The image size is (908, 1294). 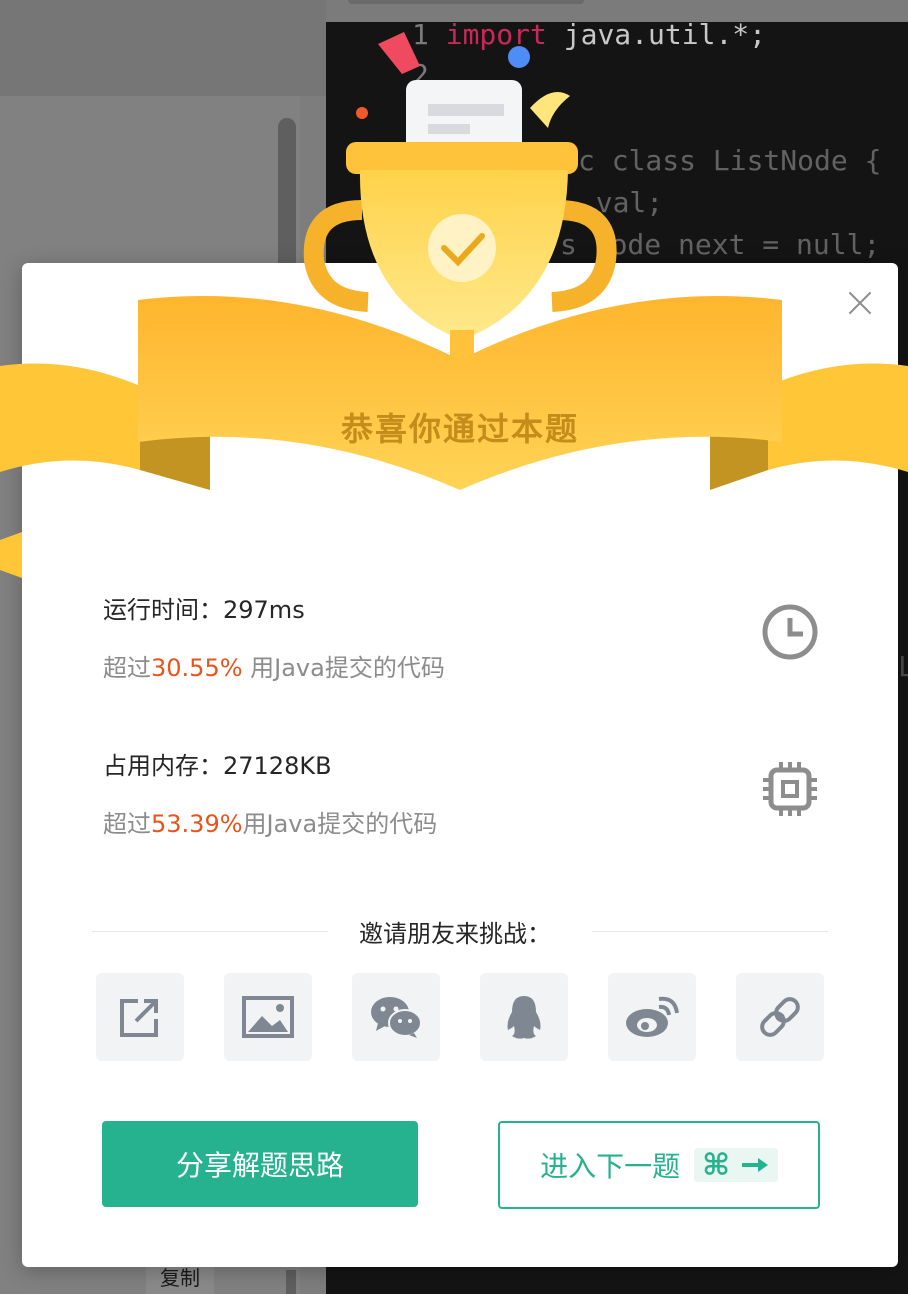 I want to click on qq-icon, so click(x=524, y=1017).